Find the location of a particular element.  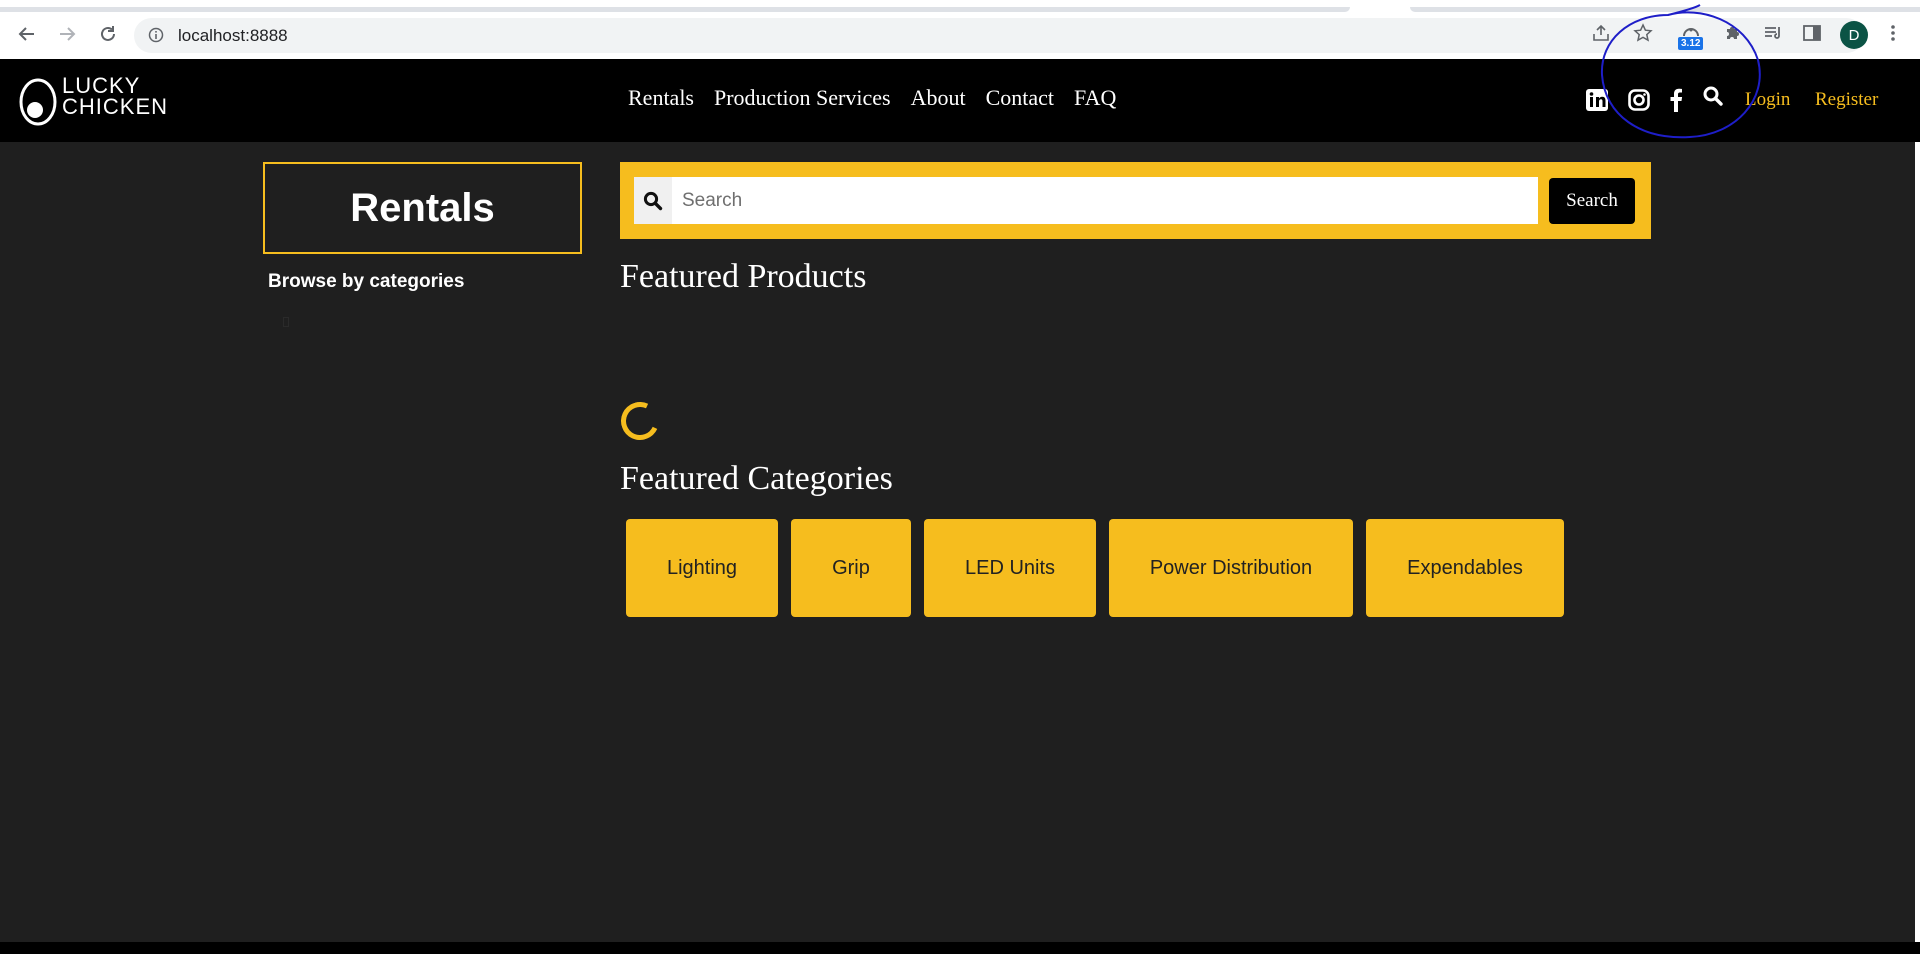

site-info-icon is located at coordinates (156, 37).